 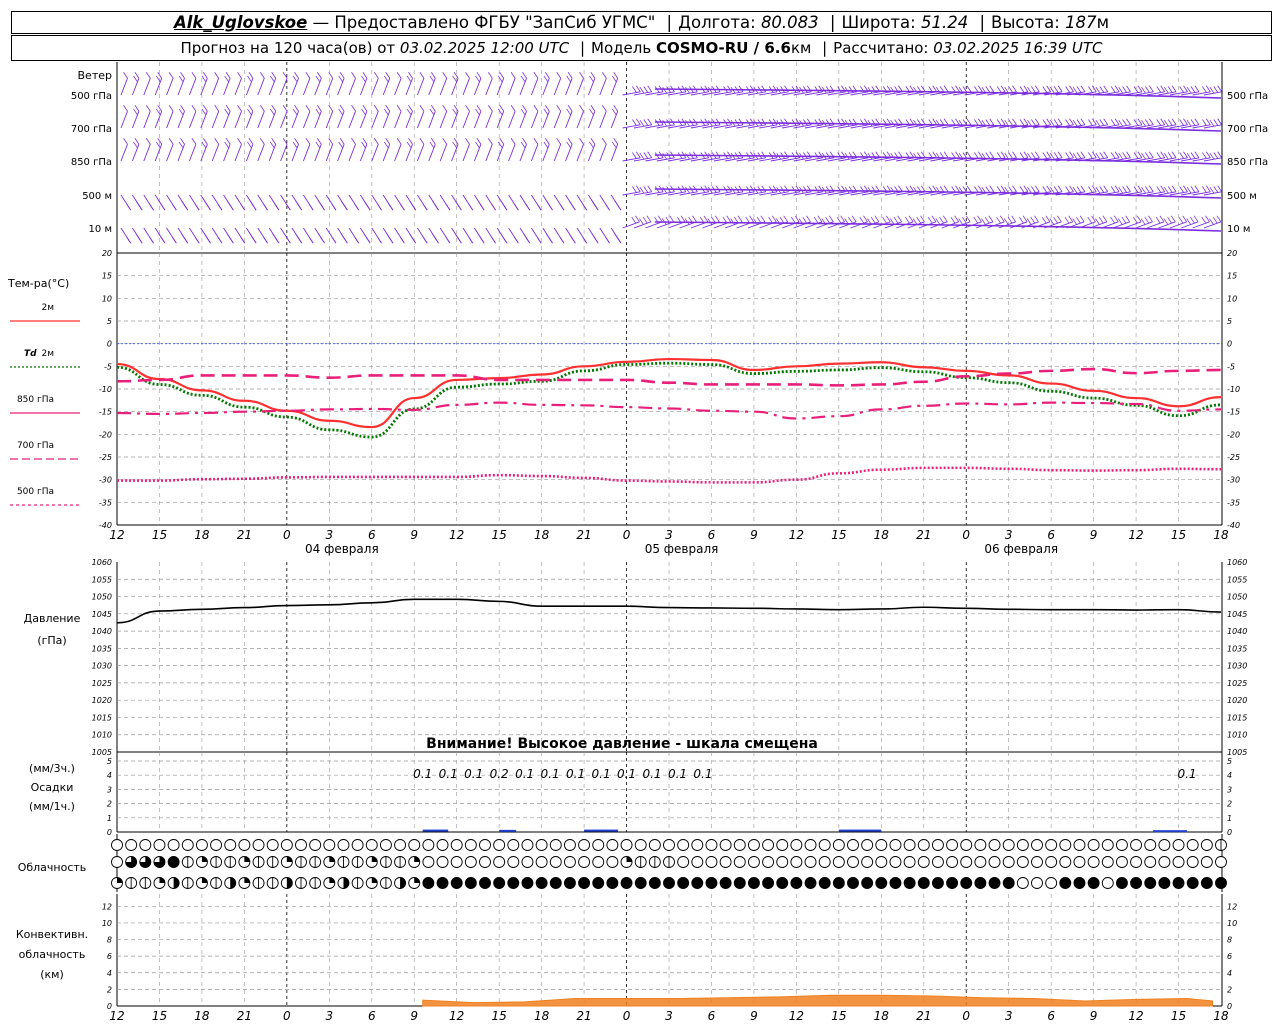 I want to click on precip-unit-1h: (мм/1ч.), so click(x=52, y=806).